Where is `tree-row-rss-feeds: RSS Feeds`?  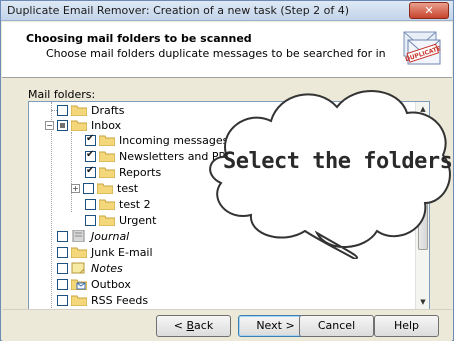
tree-row-rss-feeds: RSS Feeds is located at coordinates (102, 300).